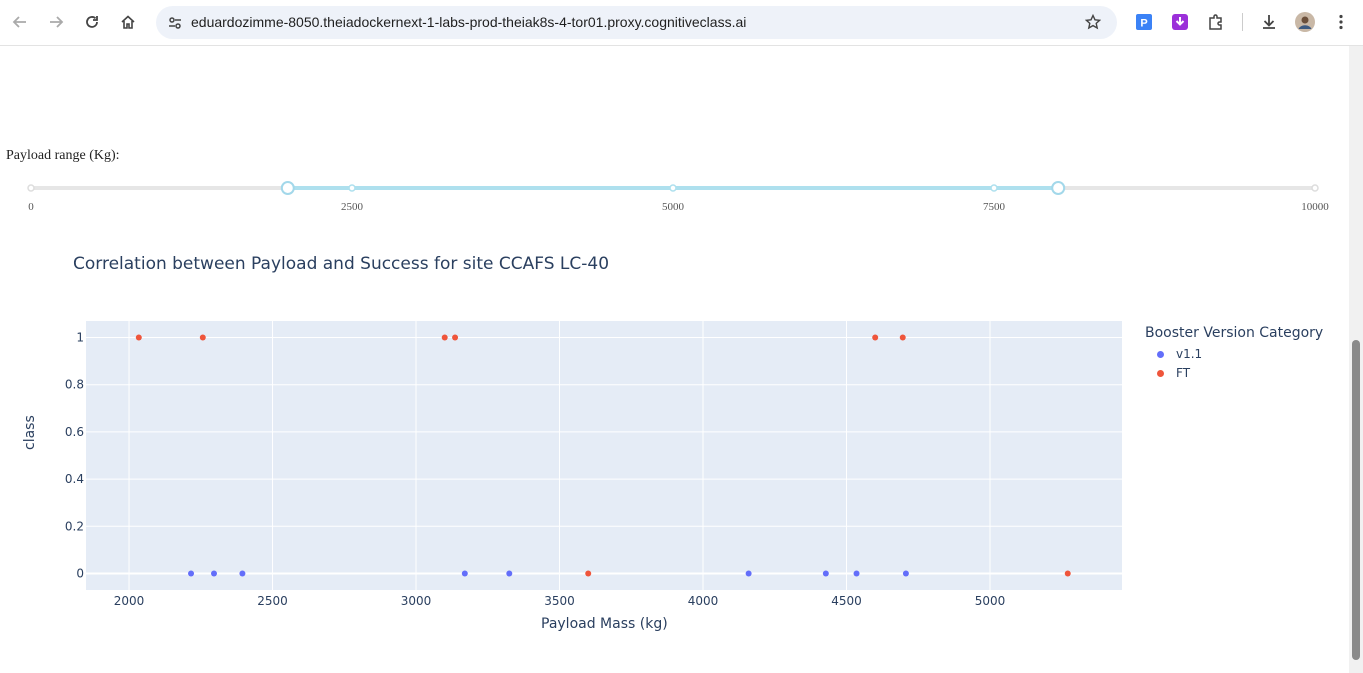  I want to click on legend-item-ft: FT, so click(1173, 373).